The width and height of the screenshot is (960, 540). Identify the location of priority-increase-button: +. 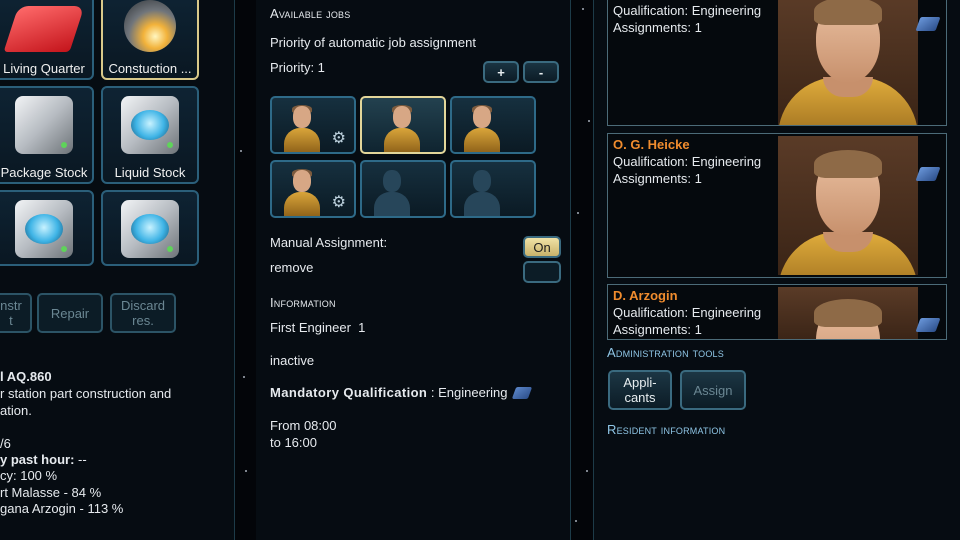
(501, 72).